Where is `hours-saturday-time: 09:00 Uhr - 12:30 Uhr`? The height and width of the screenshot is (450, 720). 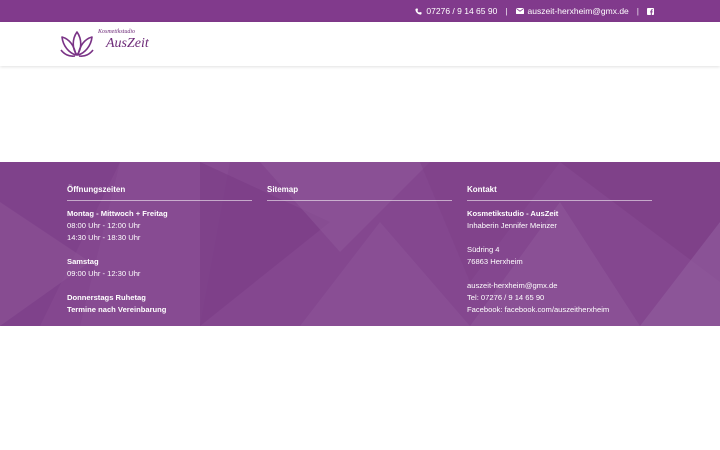
hours-saturday-time: 09:00 Uhr - 12:30 Uhr is located at coordinates (104, 273).